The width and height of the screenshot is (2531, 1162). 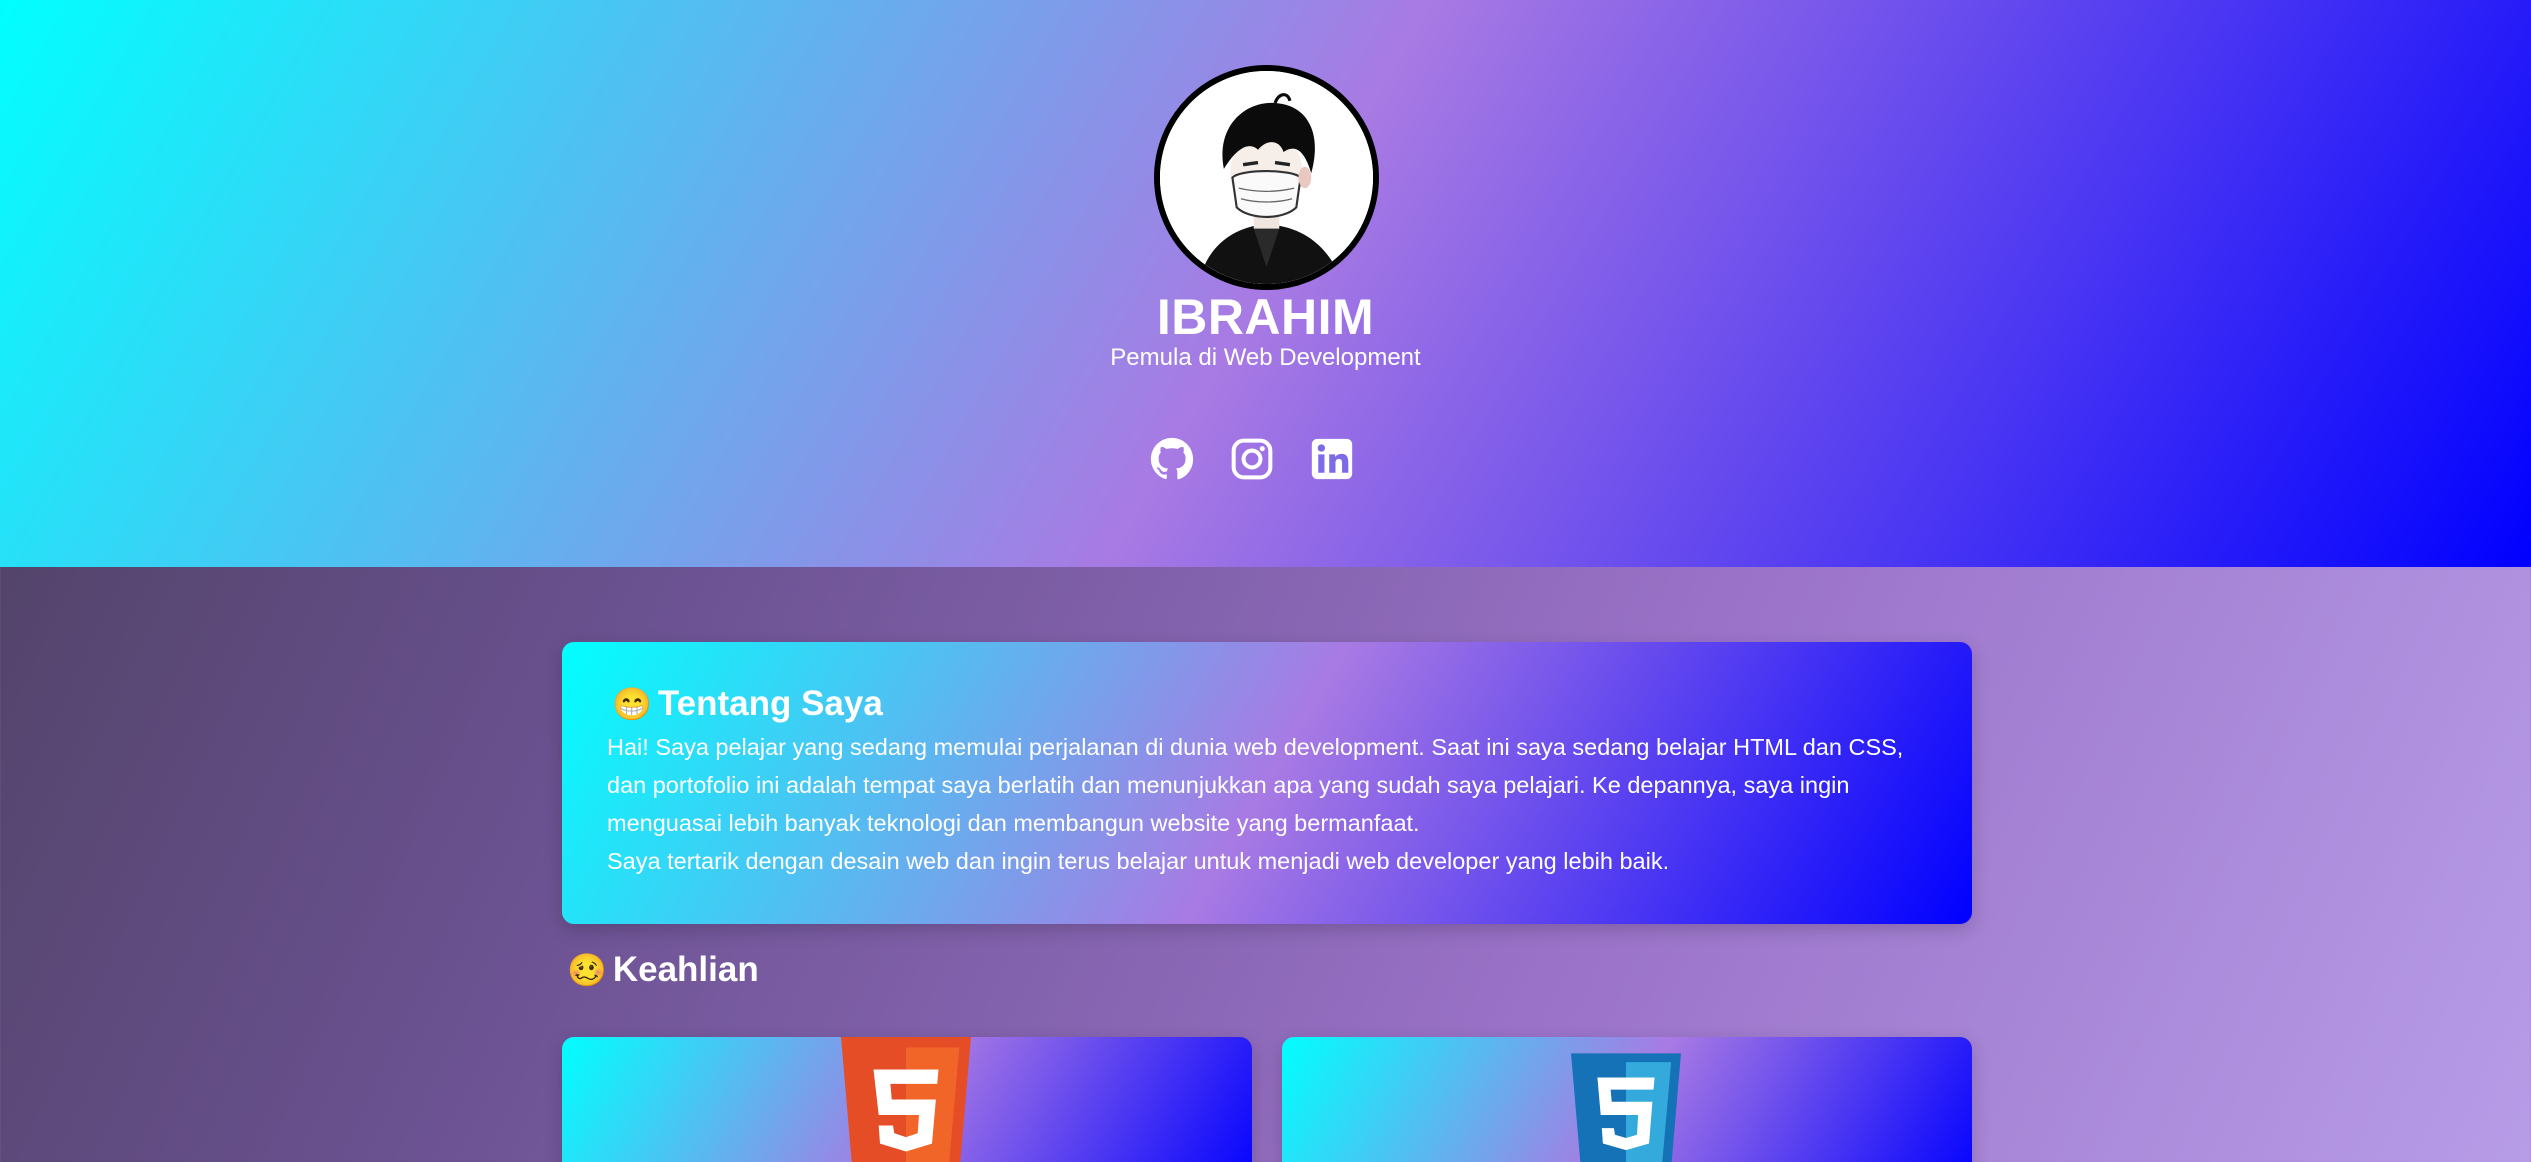 What do you see at coordinates (587, 970) in the screenshot?
I see `woozy-emoji-icon: 🥴` at bounding box center [587, 970].